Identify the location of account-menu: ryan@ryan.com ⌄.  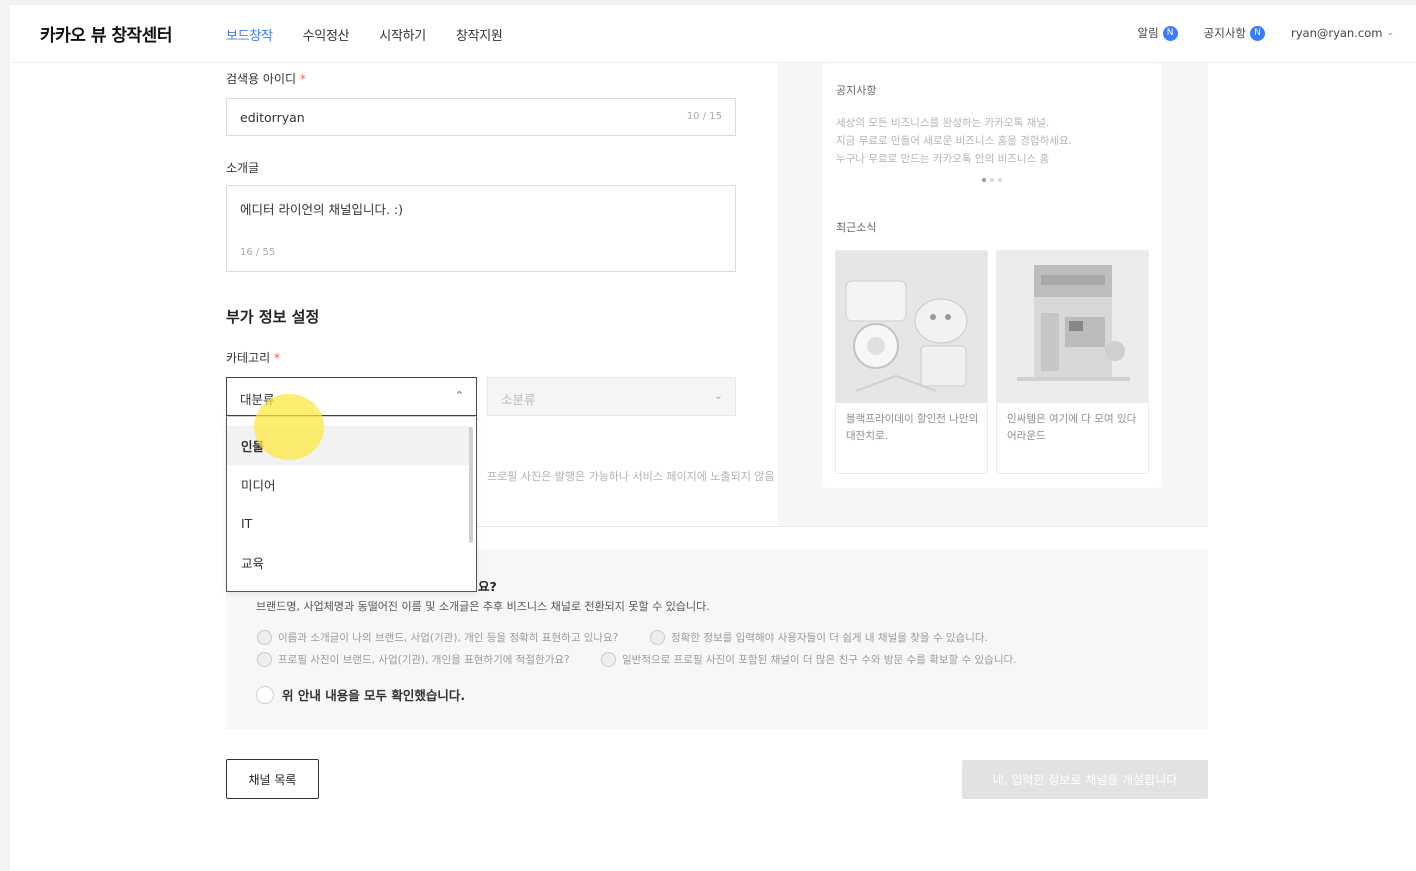
(1342, 33).